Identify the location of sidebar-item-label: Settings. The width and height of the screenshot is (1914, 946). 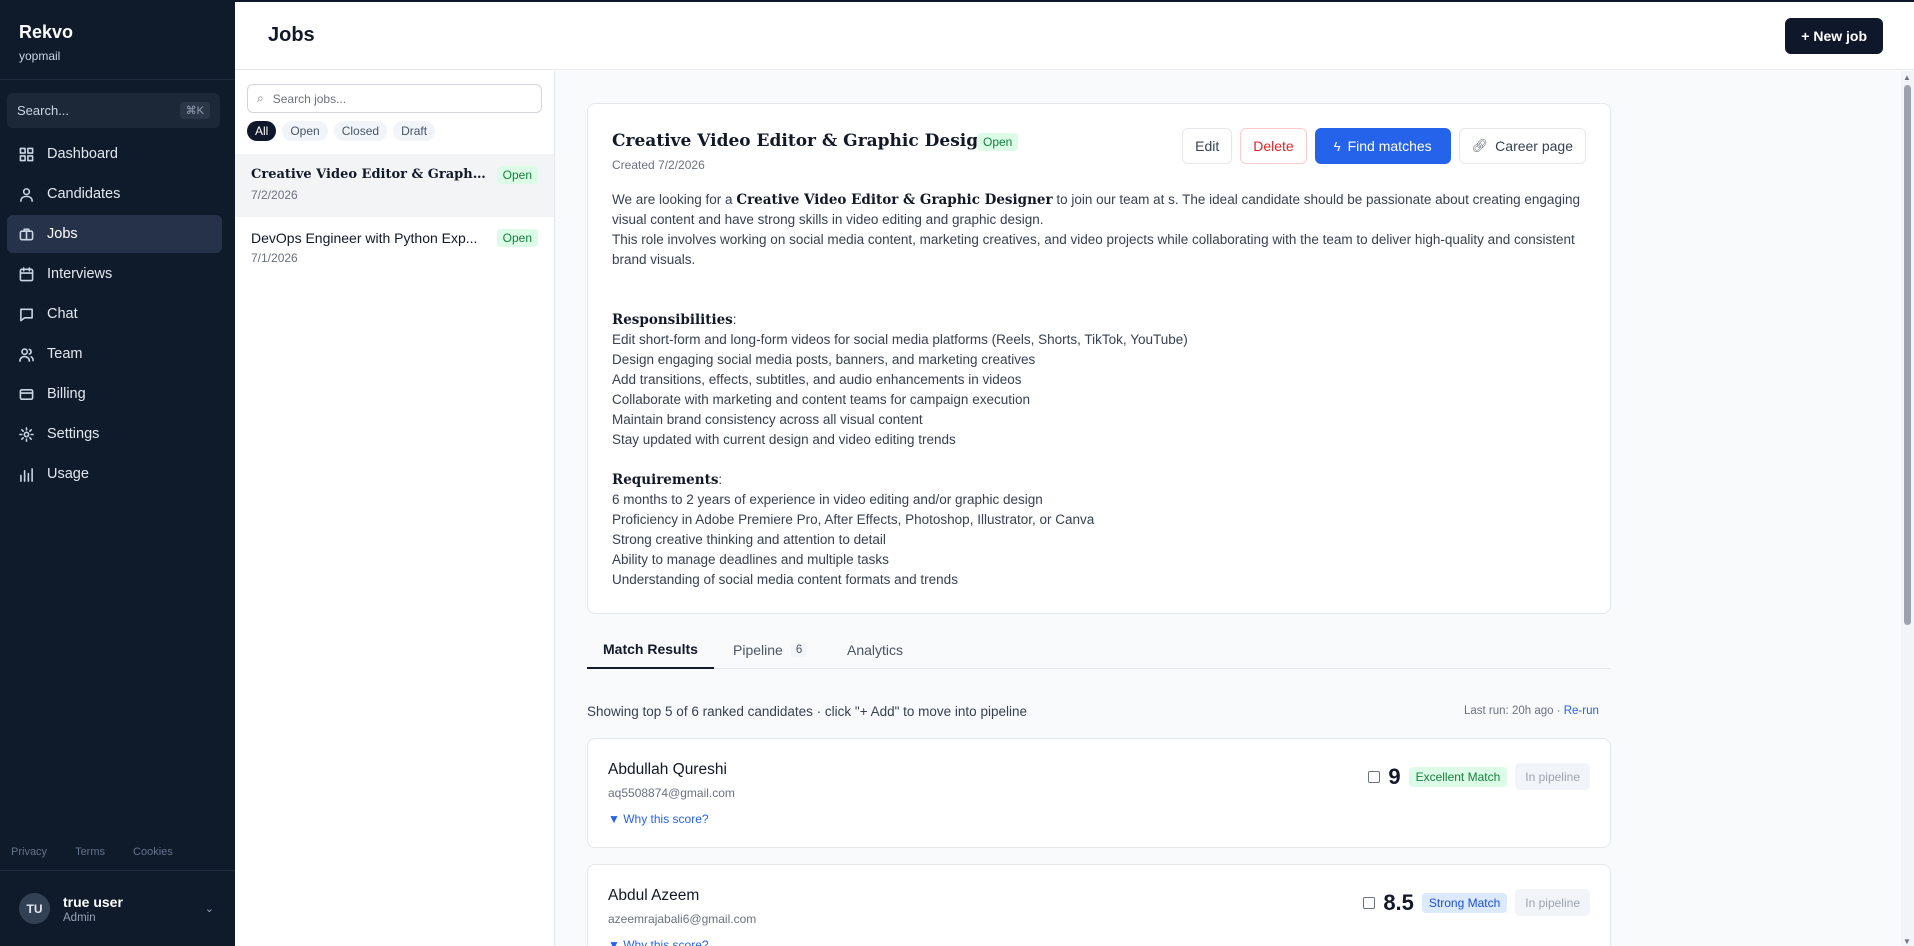
(73, 434).